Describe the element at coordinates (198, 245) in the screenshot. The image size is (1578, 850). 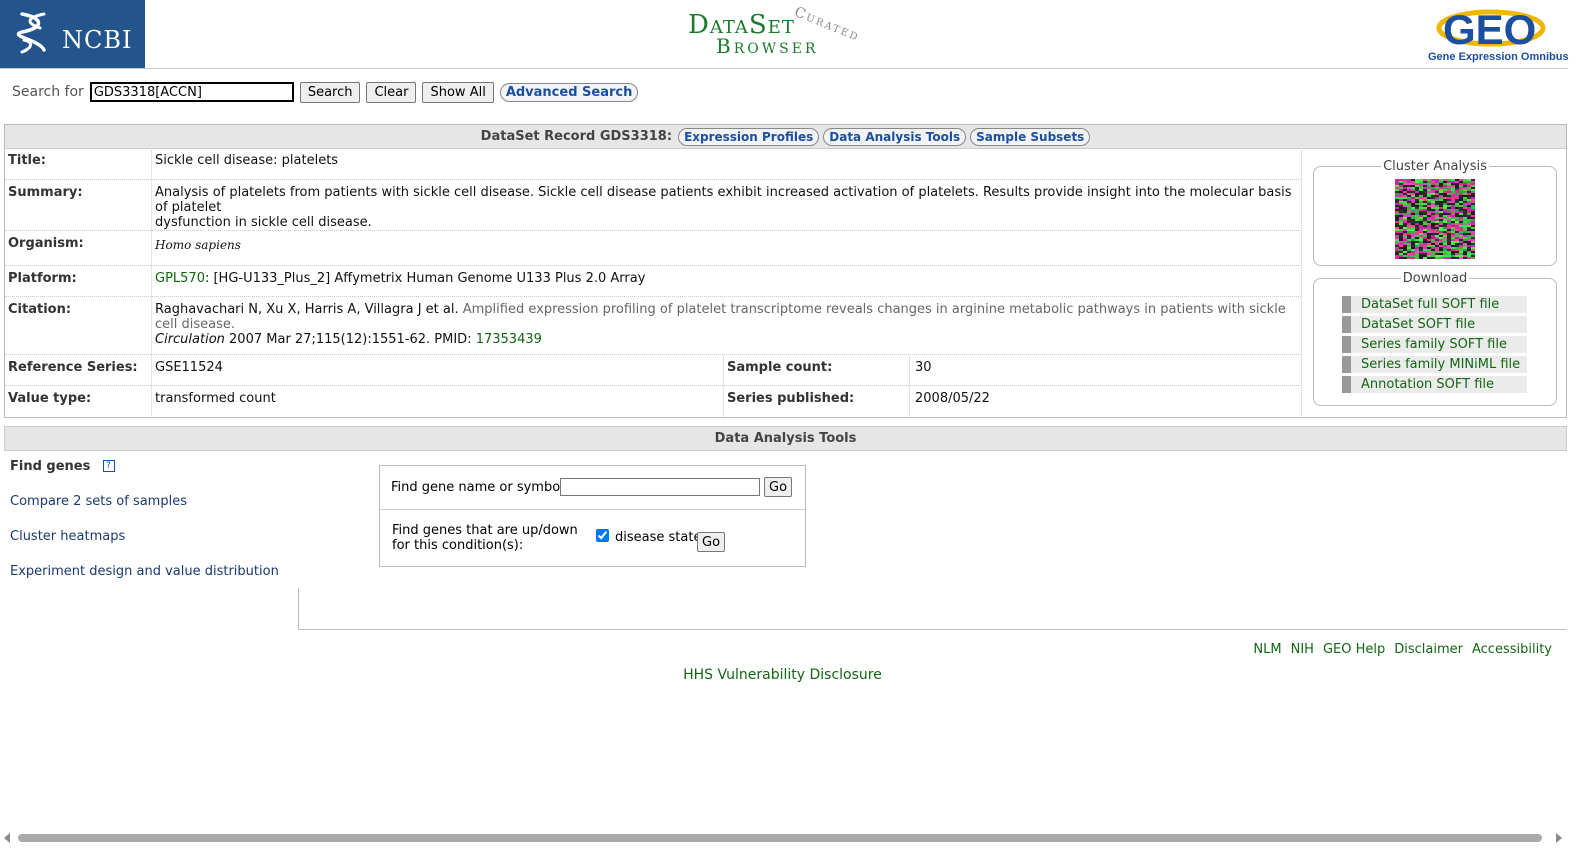
I see `organism-link: Homo sapiens` at that location.